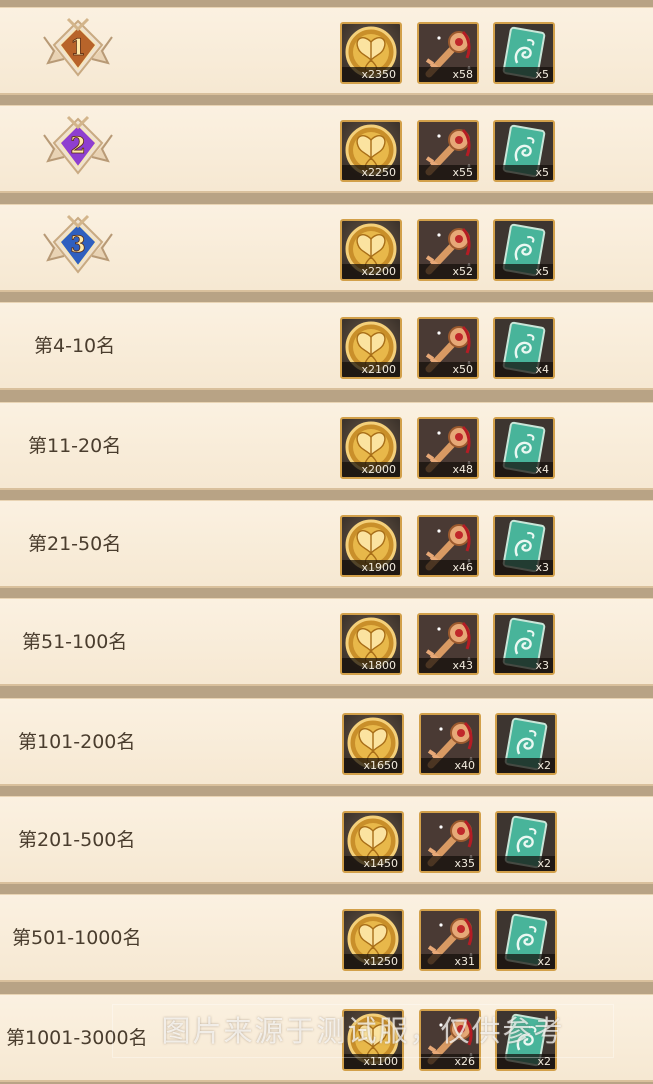 This screenshot has width=653, height=1084. I want to click on item-quantity: x43, so click(448, 665).